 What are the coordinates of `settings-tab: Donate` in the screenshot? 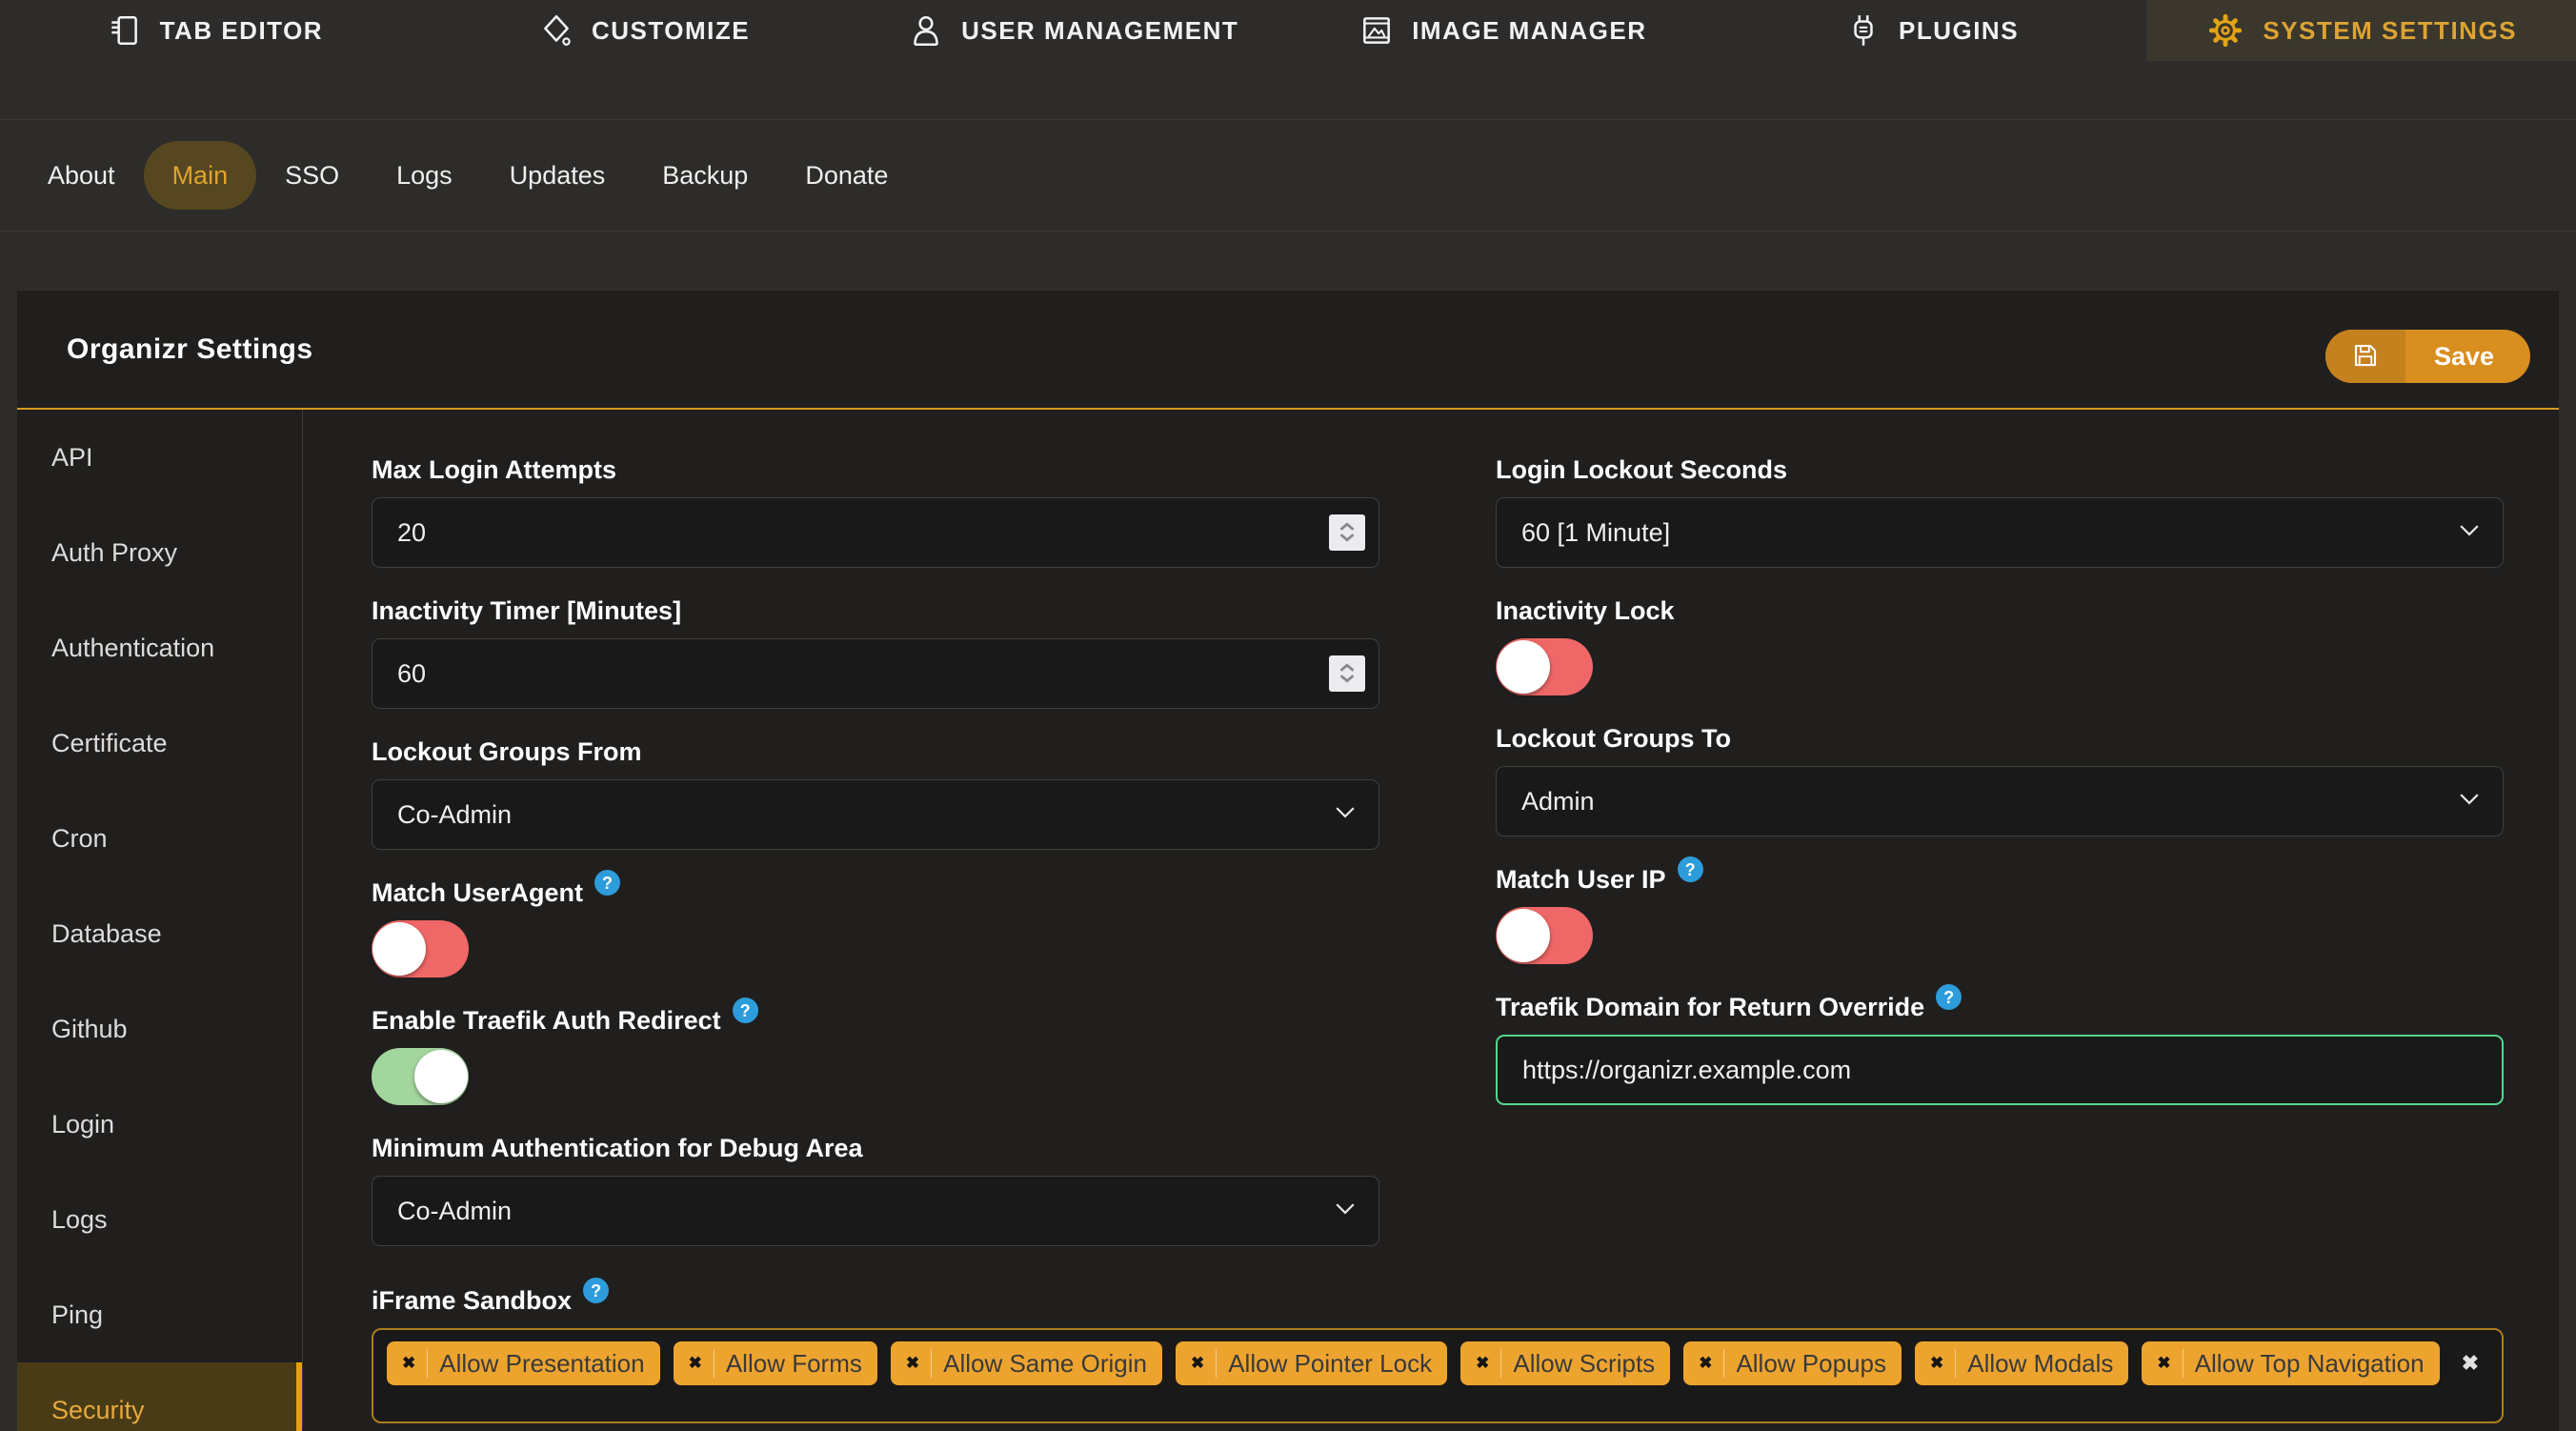 It's located at (846, 175).